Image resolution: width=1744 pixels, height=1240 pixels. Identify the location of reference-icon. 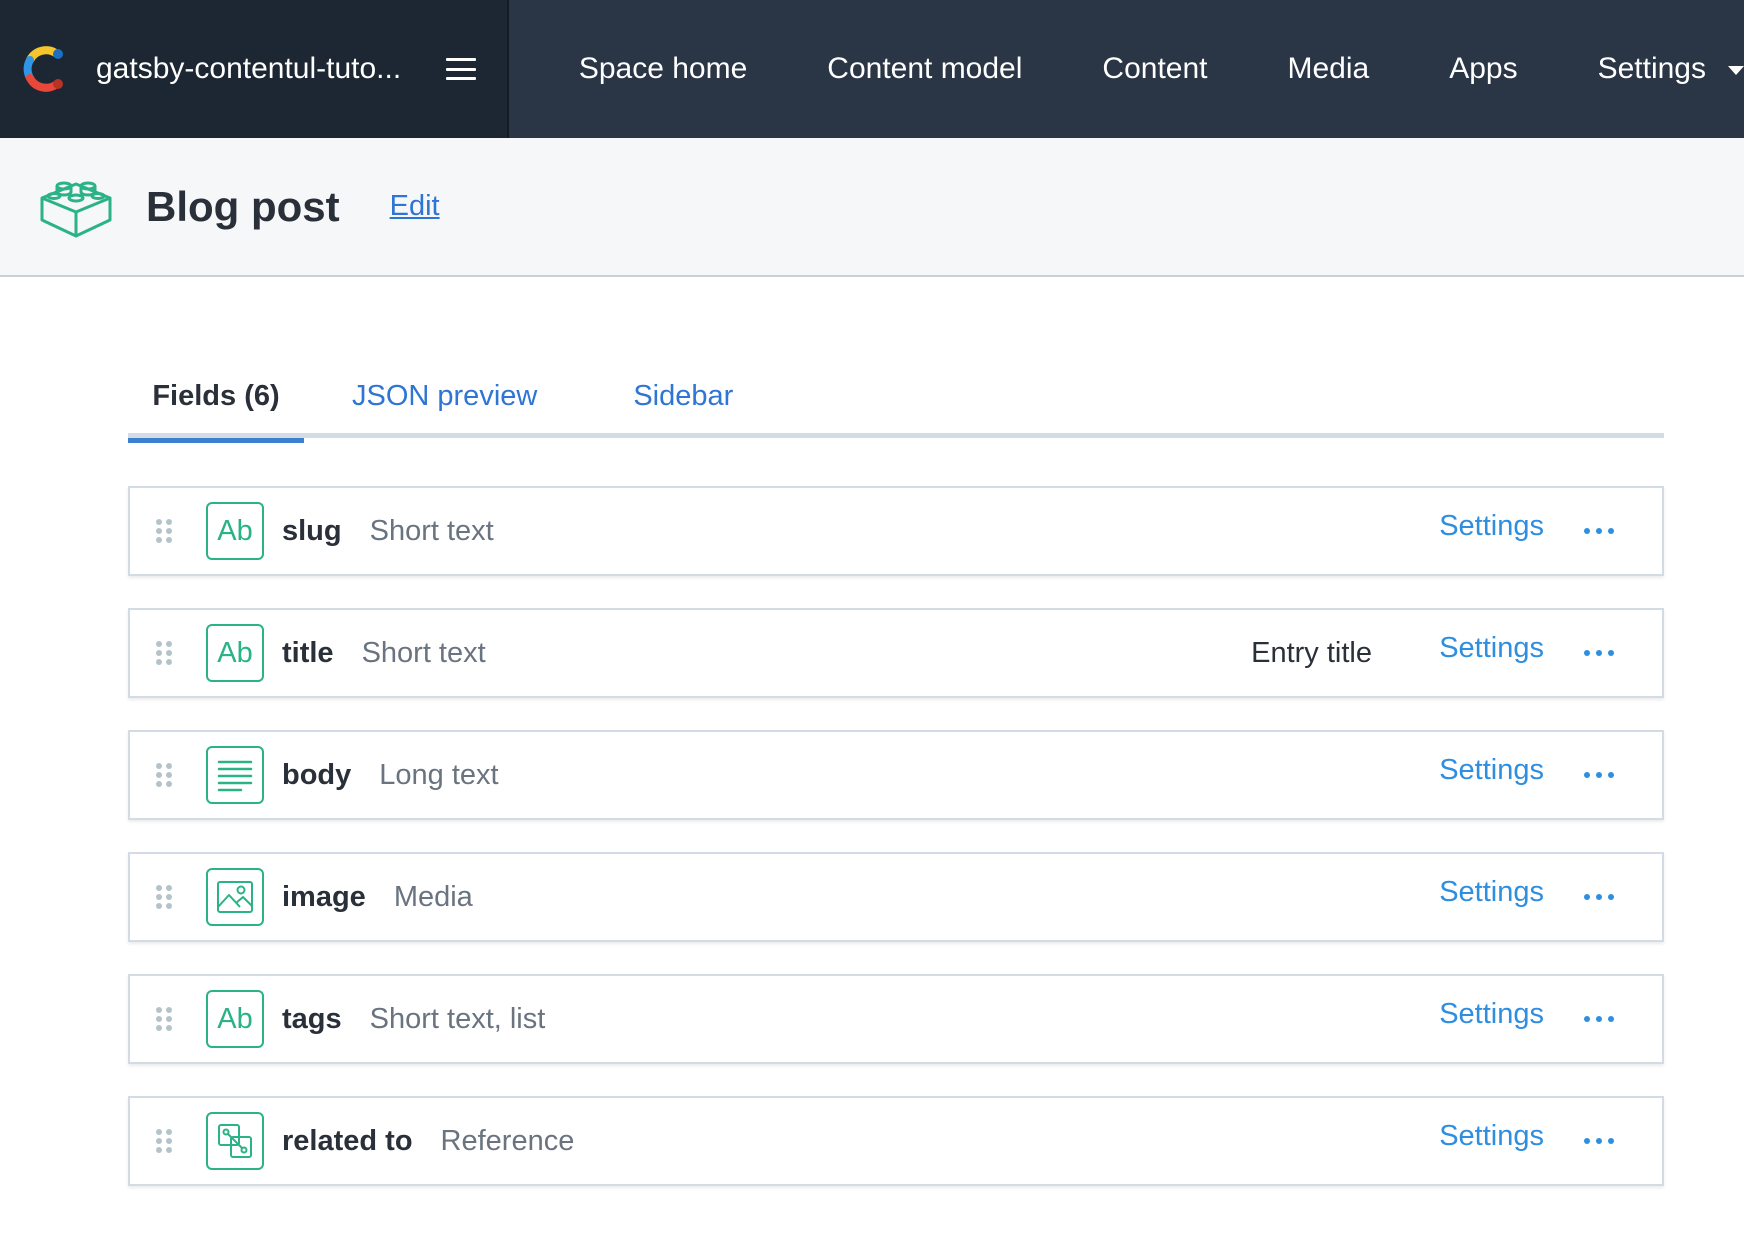
(235, 1141).